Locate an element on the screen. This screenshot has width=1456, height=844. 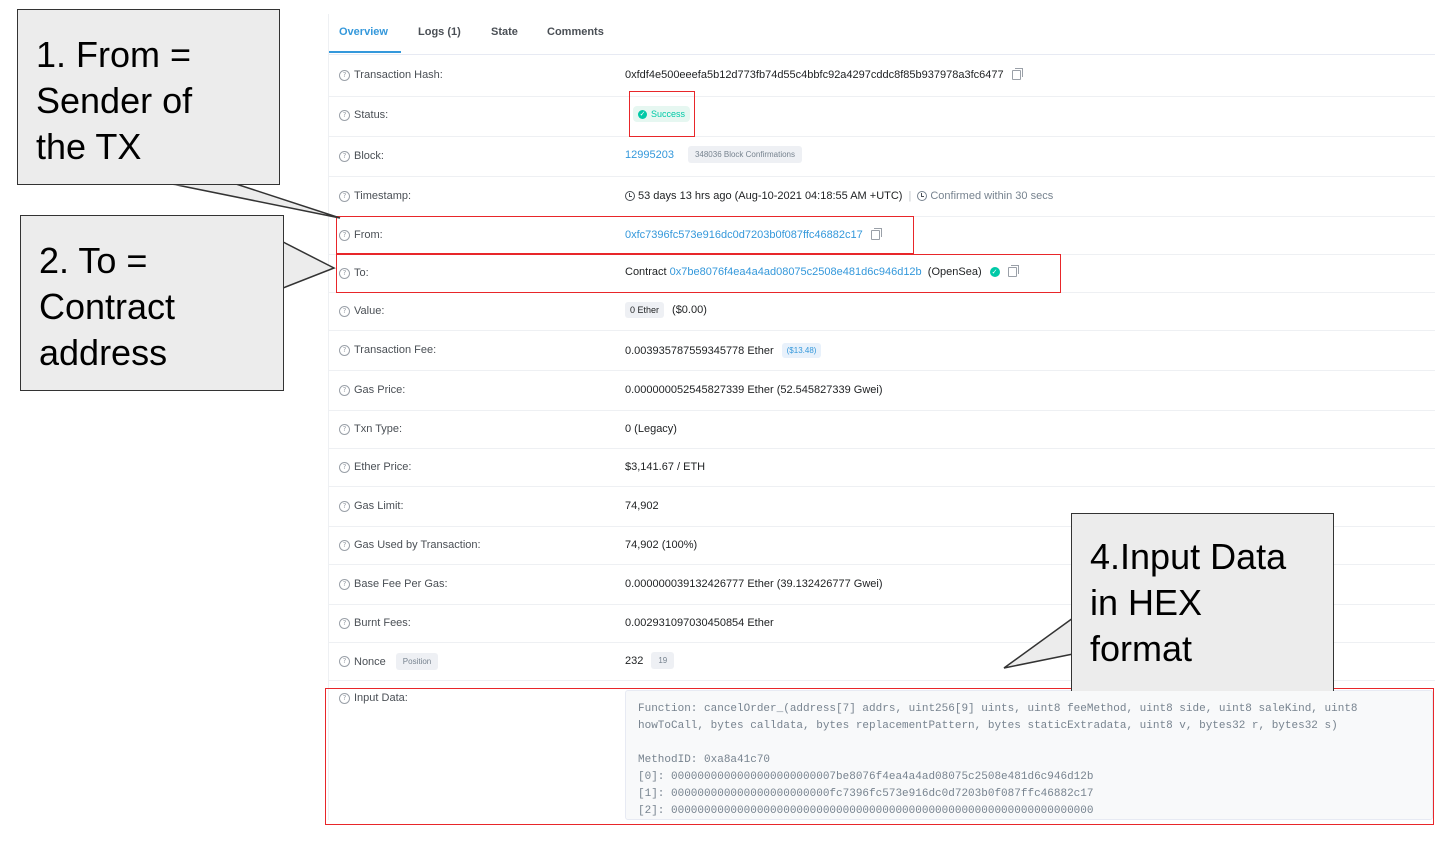
callout-from: 1. From = Sender of the TX is located at coordinates (148, 97).